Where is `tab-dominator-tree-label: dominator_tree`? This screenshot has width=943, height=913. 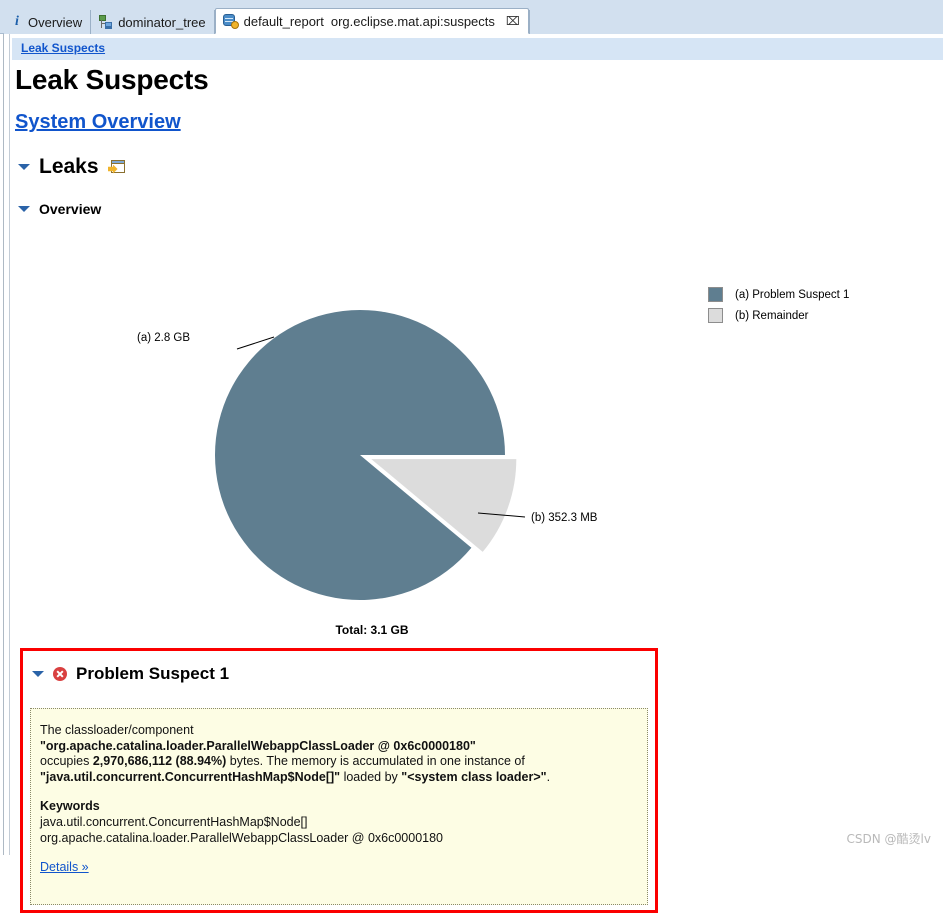 tab-dominator-tree-label: dominator_tree is located at coordinates (162, 22).